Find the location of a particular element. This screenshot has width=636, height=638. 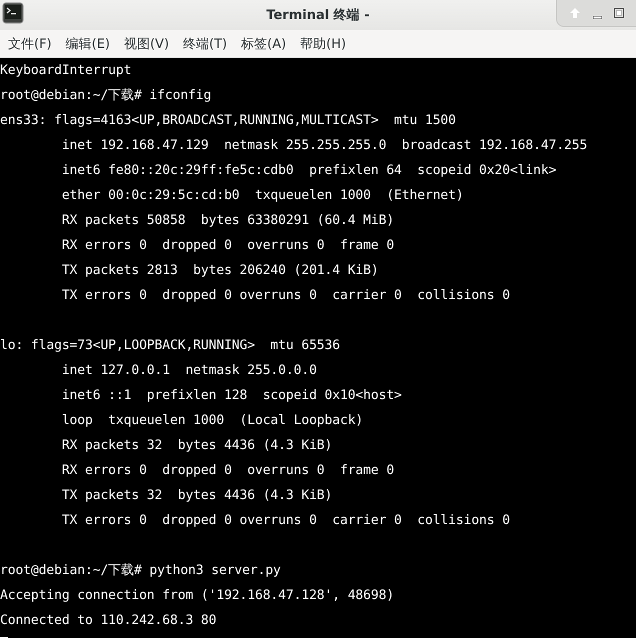

terminal-line: lo: flags=73<UP,LOOPBACK,RUNNING> mtu 65536 is located at coordinates (170, 346).